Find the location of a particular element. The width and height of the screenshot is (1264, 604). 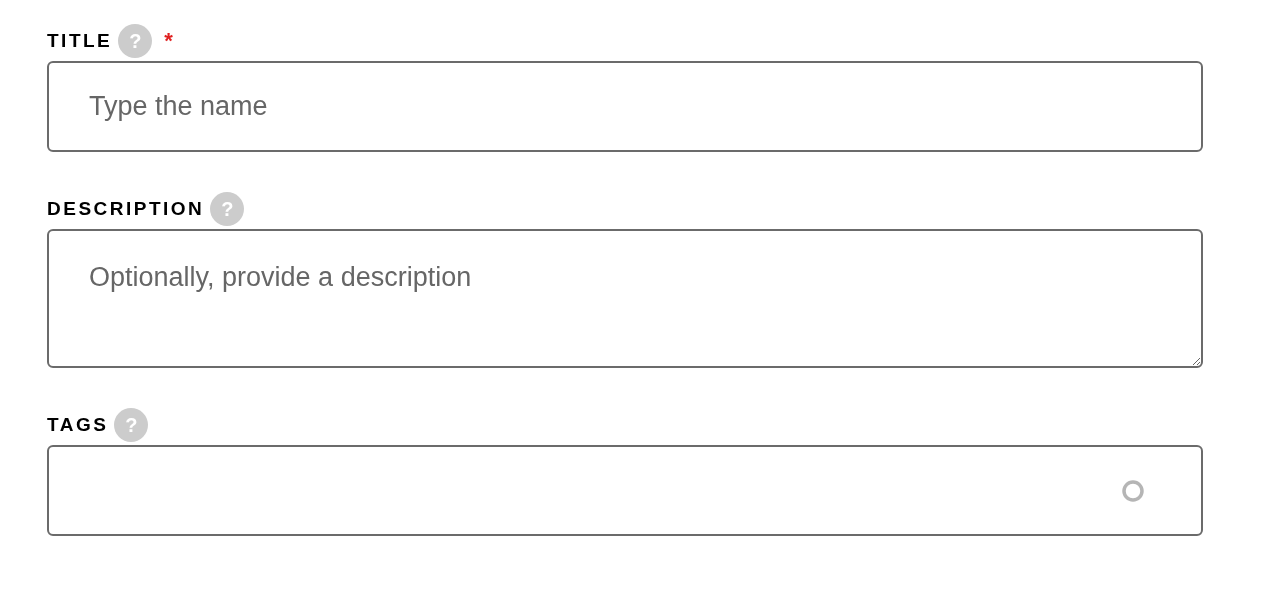

tags-field is located at coordinates (625, 490).